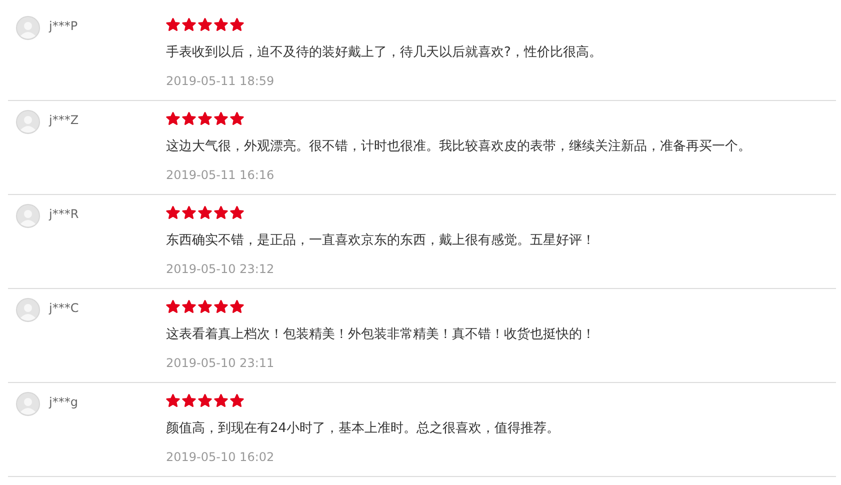 Image resolution: width=841 pixels, height=485 pixels. I want to click on username: j***R, so click(64, 214).